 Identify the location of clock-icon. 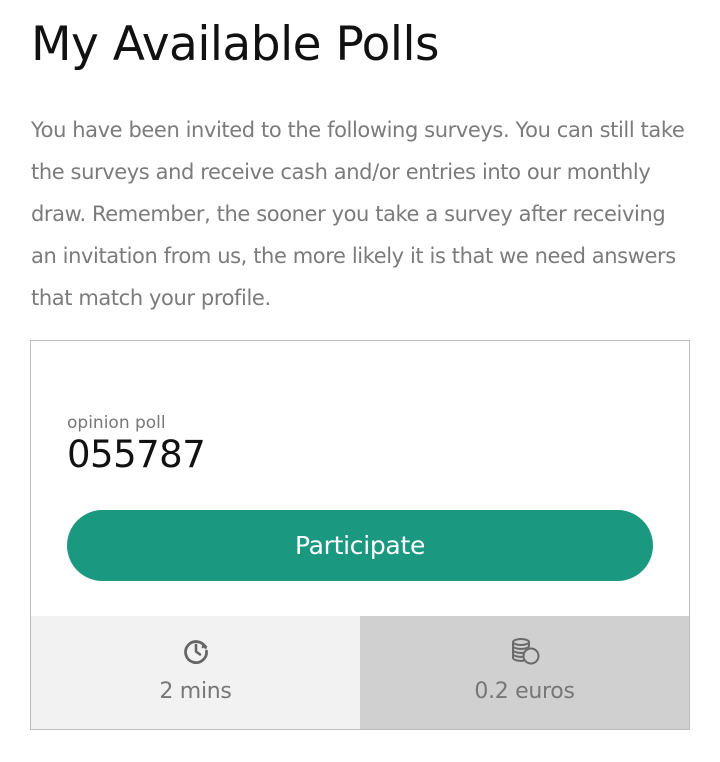
(195, 652).